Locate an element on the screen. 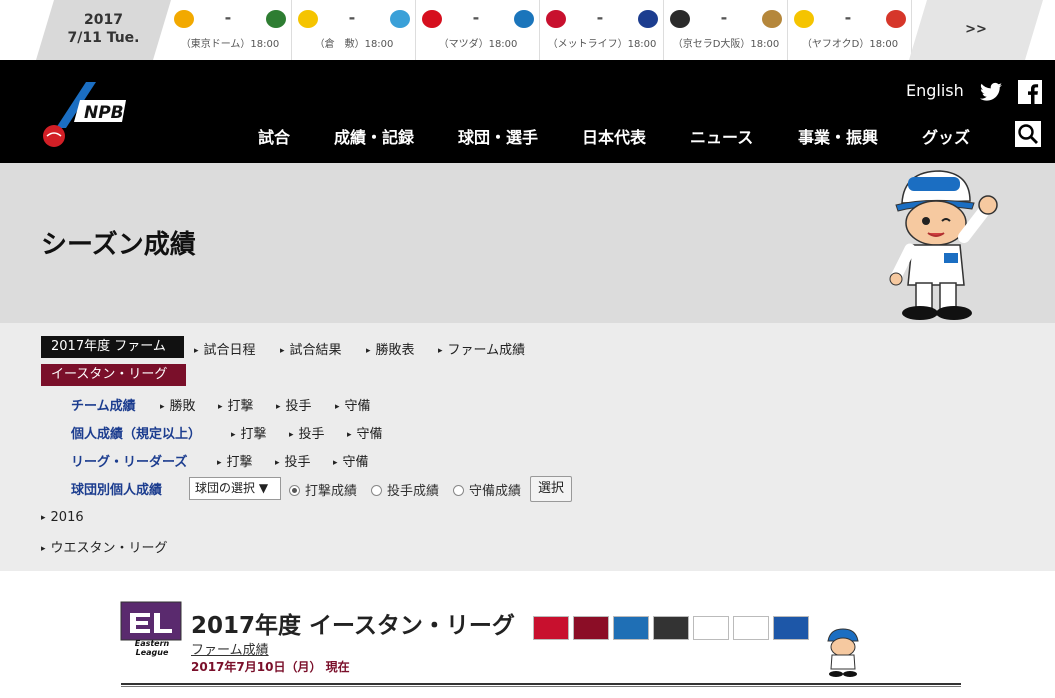  link-team-wins: 勝敗 is located at coordinates (178, 404).